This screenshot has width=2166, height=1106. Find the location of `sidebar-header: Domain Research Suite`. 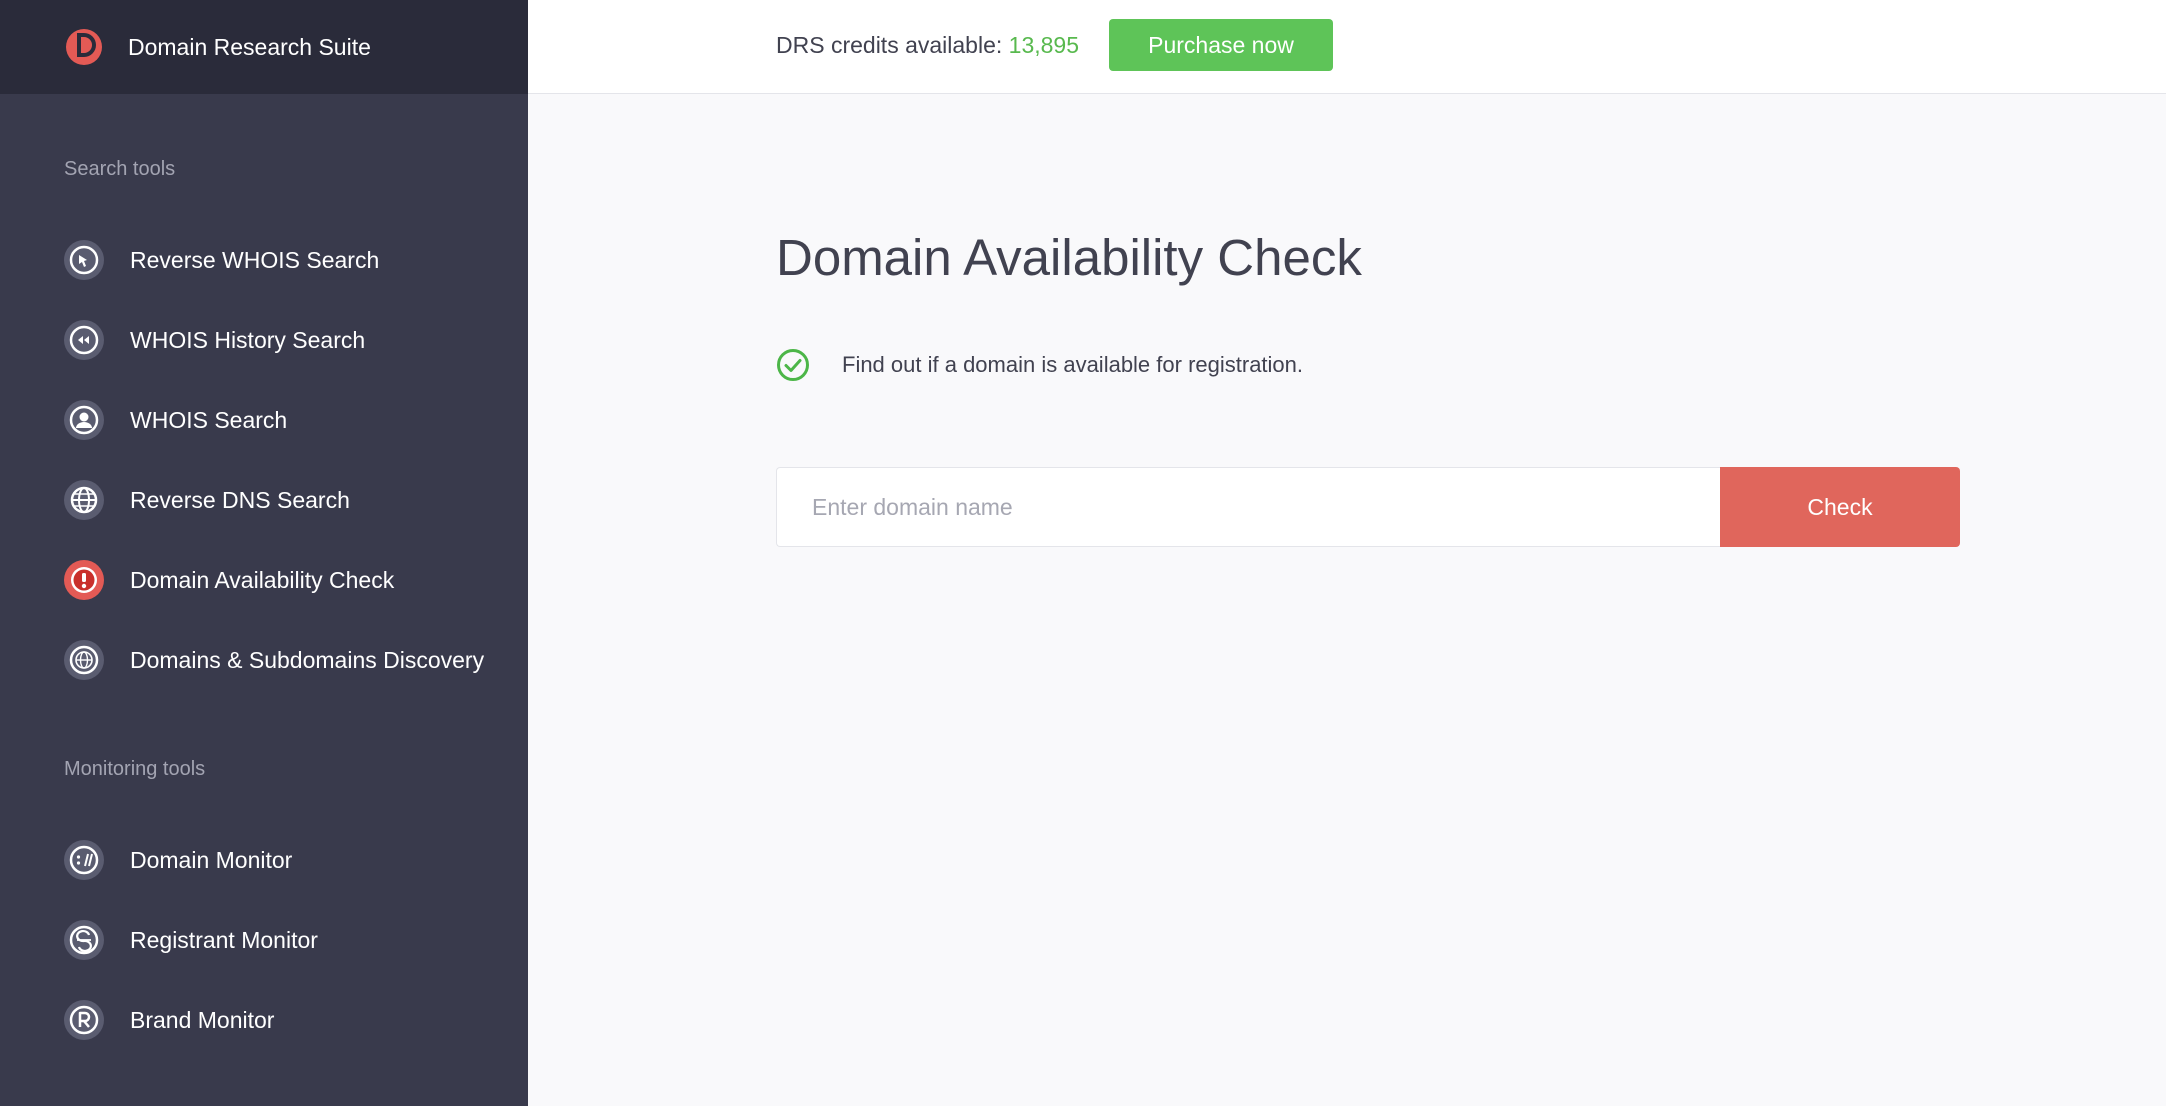

sidebar-header: Domain Research Suite is located at coordinates (264, 47).